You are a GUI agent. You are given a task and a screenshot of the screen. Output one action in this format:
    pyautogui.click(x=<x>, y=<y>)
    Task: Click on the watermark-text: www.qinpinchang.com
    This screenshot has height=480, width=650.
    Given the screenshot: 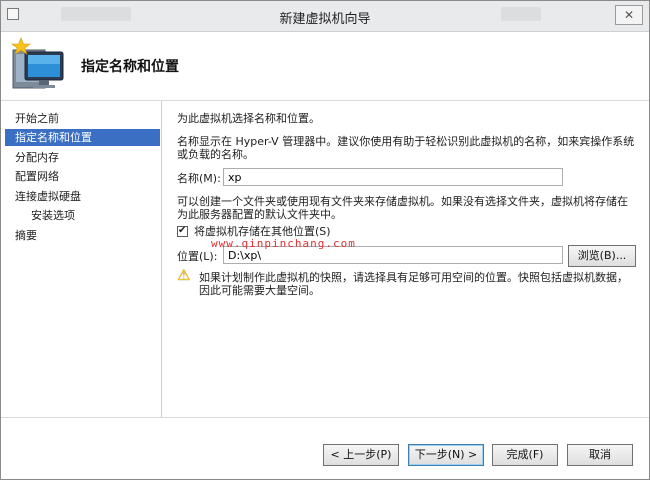 What is the action you would take?
    pyautogui.click(x=283, y=243)
    